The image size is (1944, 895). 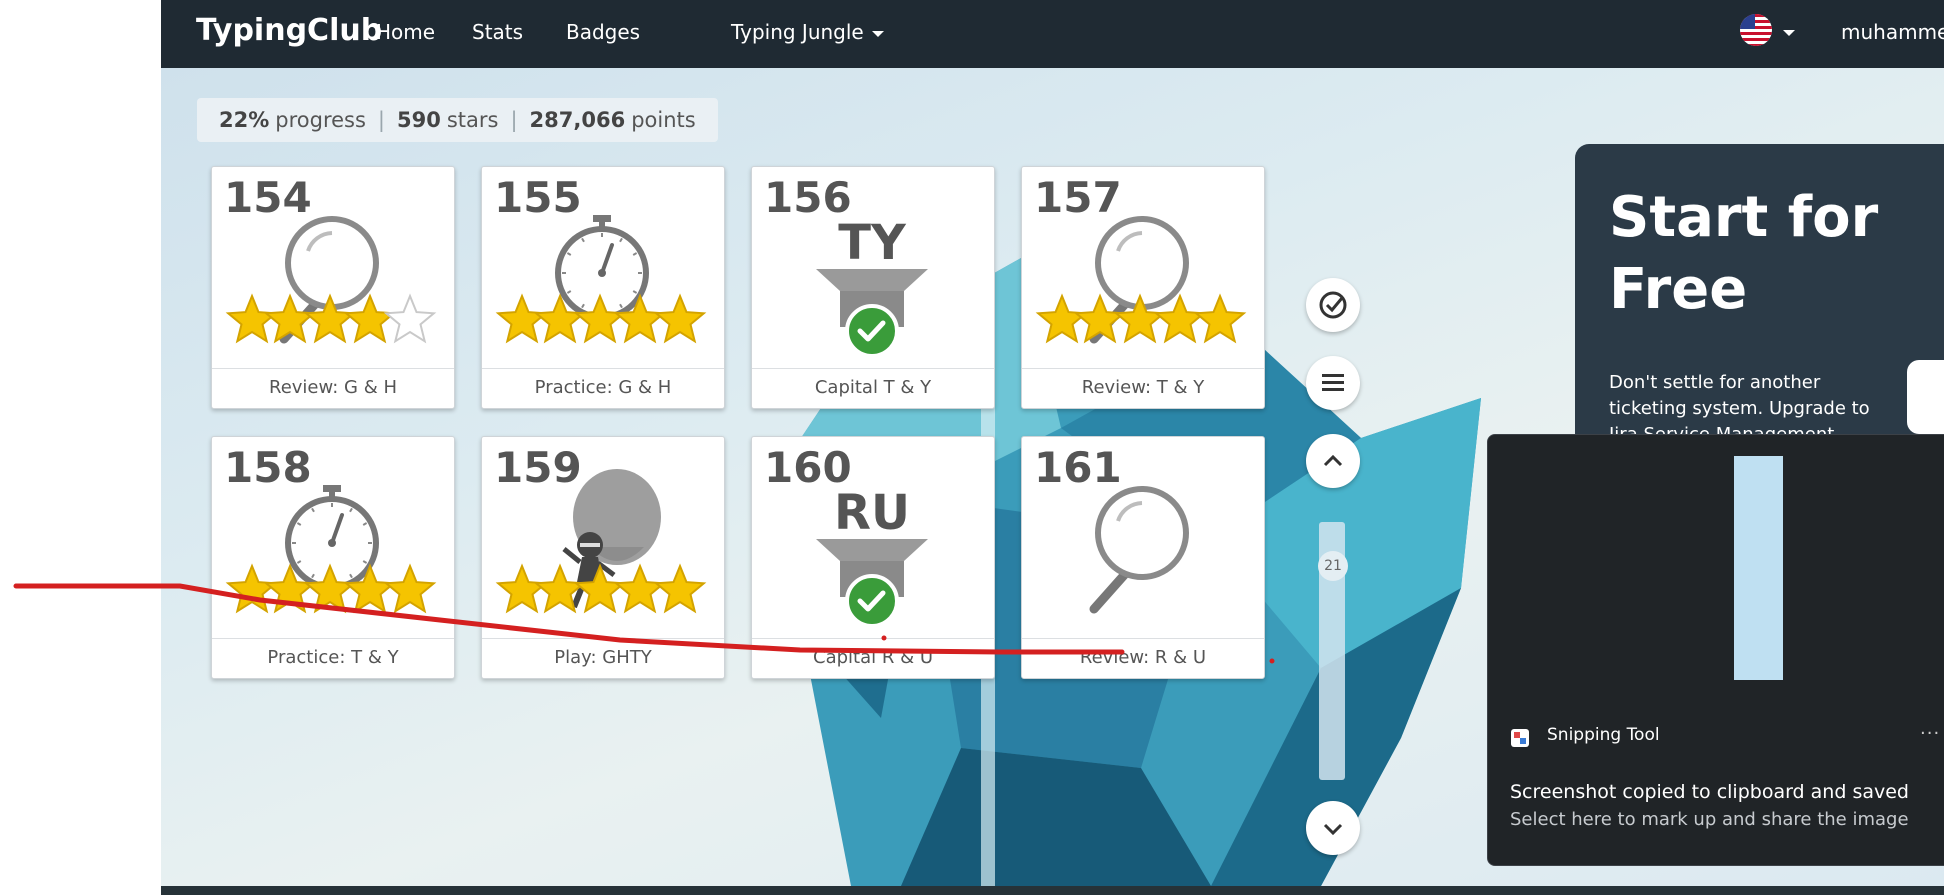 I want to click on stars-label: stars, so click(x=472, y=120).